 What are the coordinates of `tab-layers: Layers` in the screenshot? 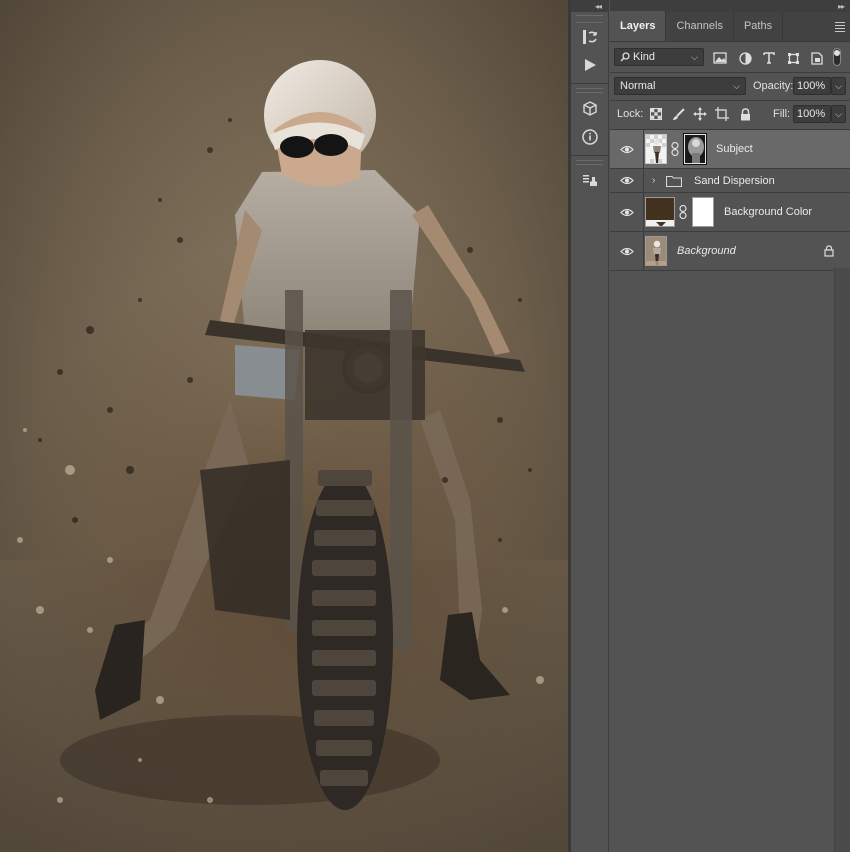 It's located at (638, 26).